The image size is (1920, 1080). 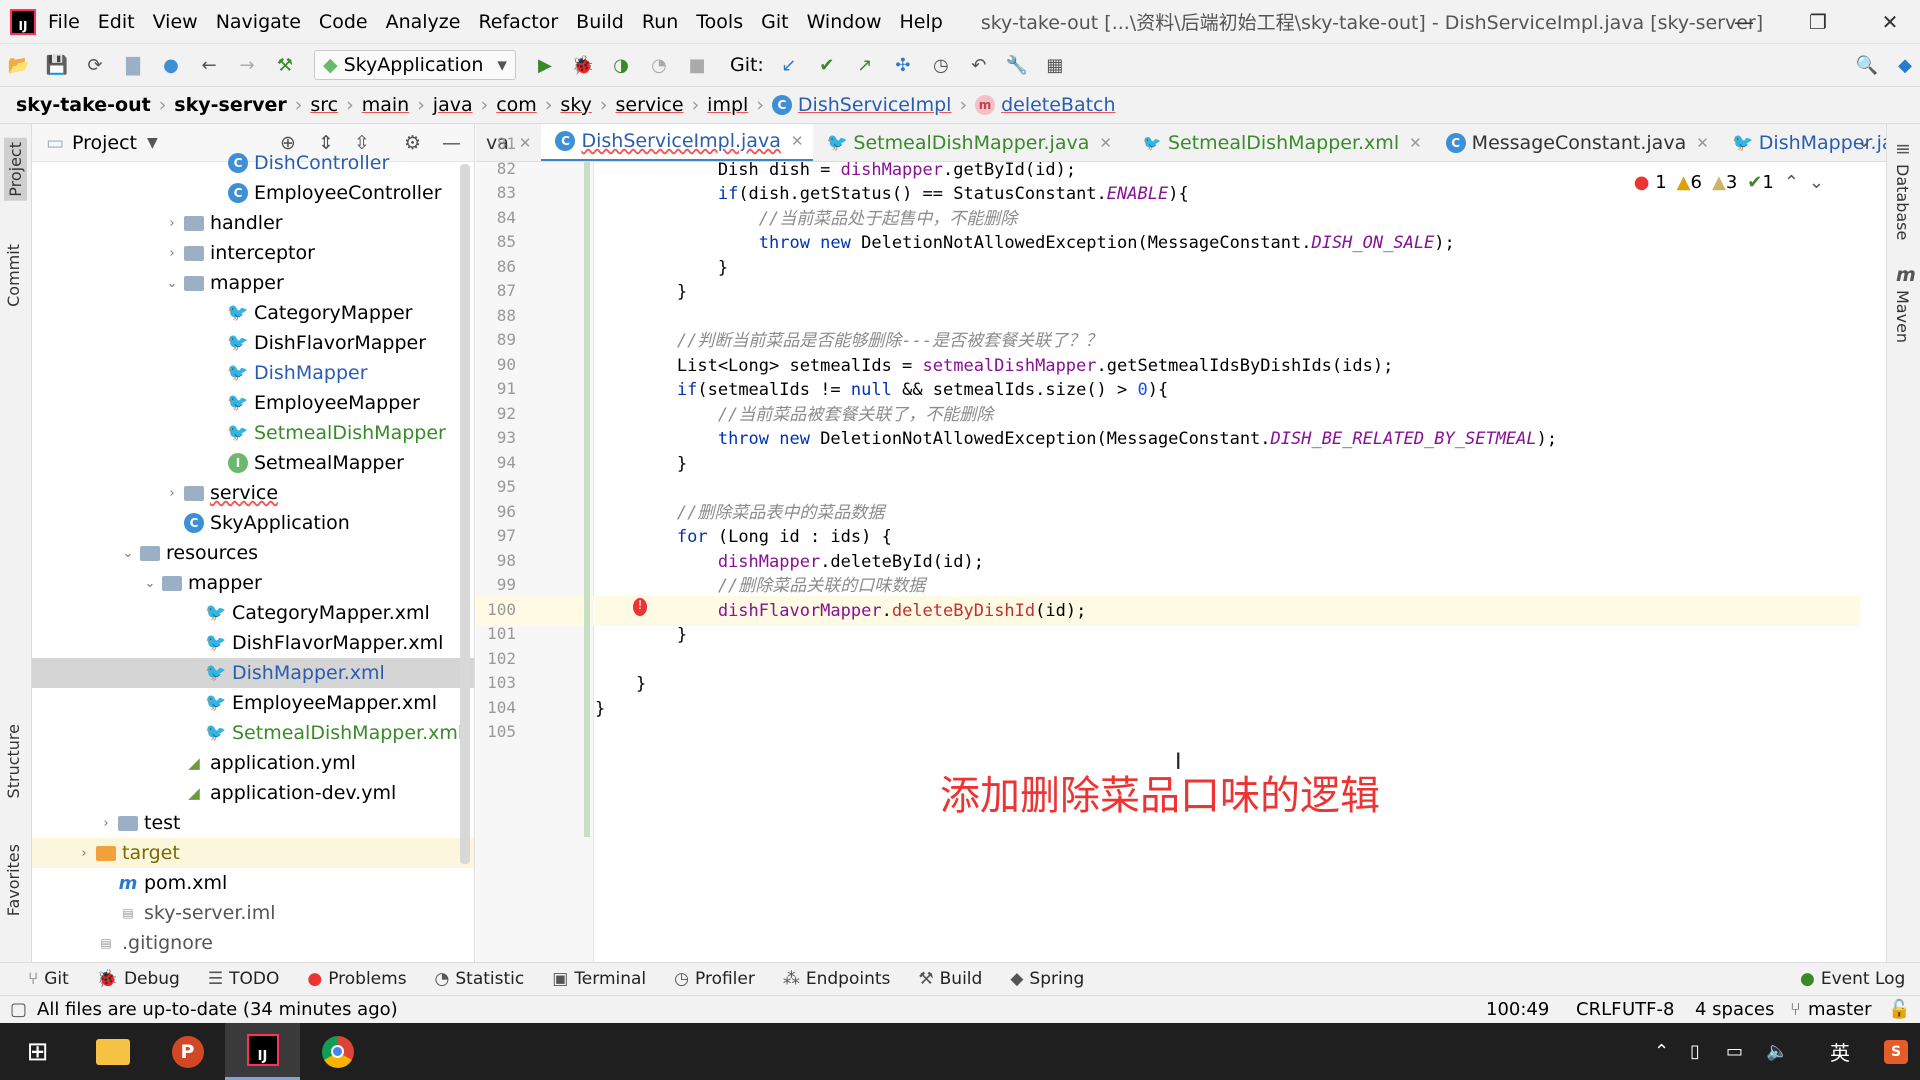 I want to click on breadcrumb-item: sky-server, so click(x=230, y=105).